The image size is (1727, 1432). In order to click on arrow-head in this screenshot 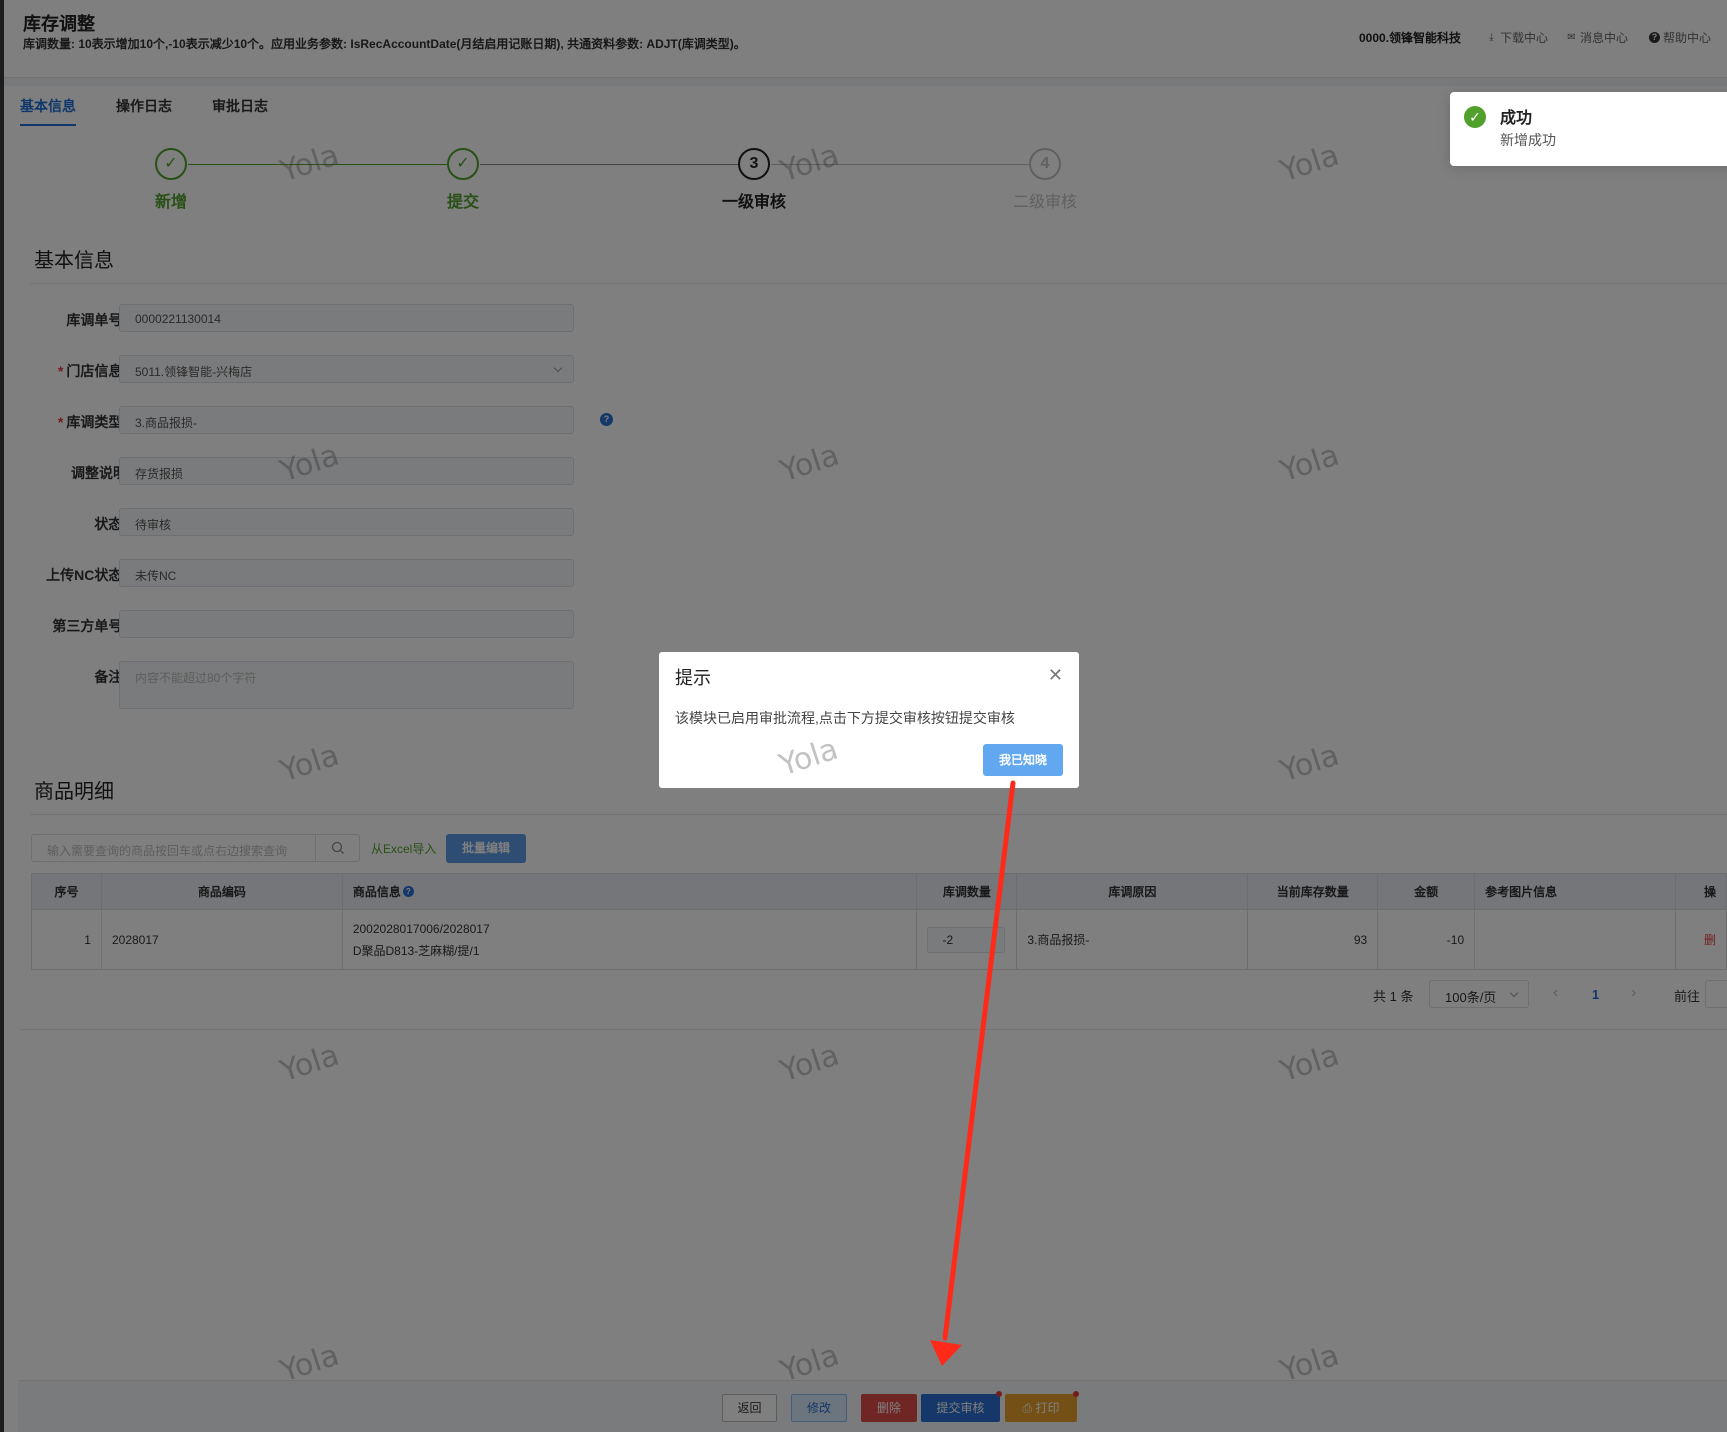, I will do `click(946, 1353)`.